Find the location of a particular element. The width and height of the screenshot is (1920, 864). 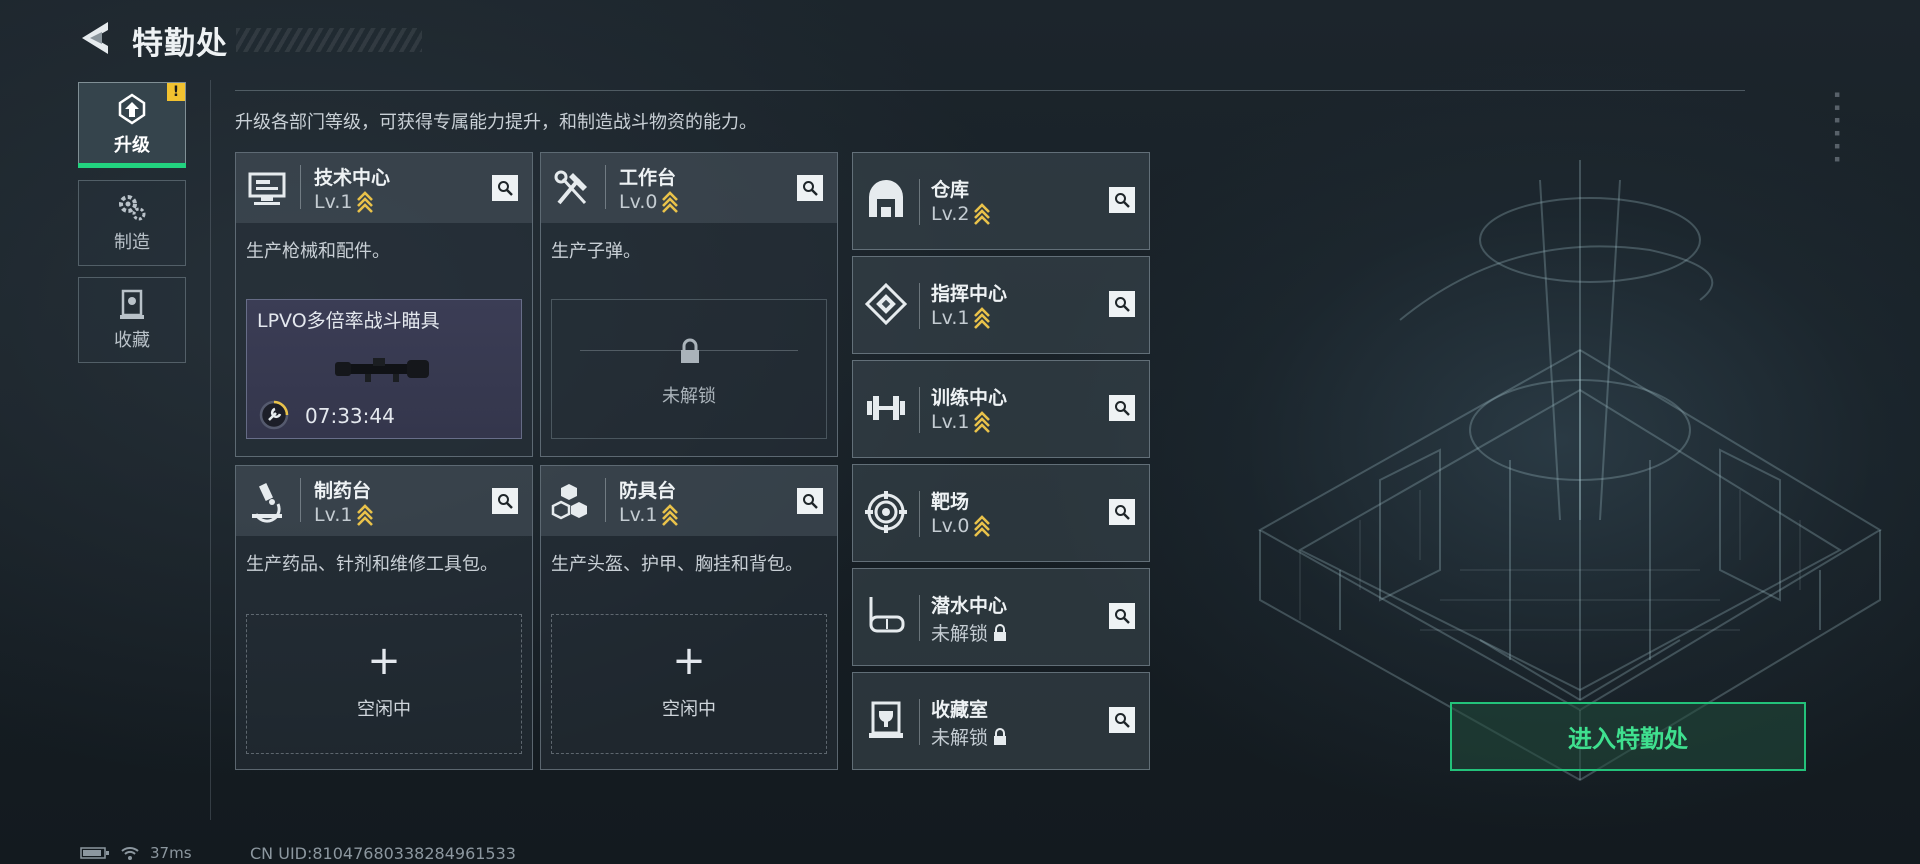

battery-icon is located at coordinates (94, 853).